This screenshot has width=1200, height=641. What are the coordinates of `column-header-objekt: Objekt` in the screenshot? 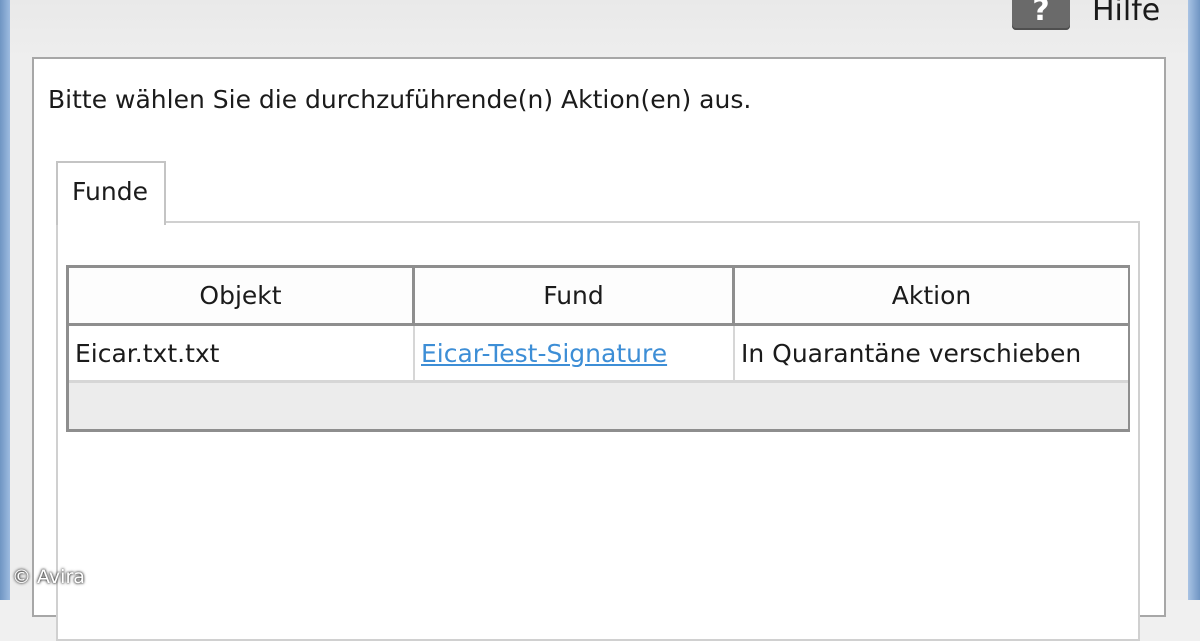 It's located at (242, 297).